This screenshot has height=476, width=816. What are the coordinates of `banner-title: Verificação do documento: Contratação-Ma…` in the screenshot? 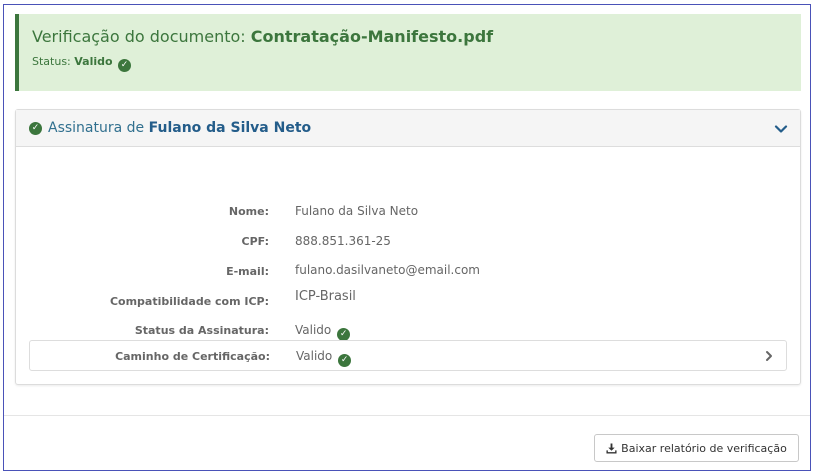 It's located at (262, 36).